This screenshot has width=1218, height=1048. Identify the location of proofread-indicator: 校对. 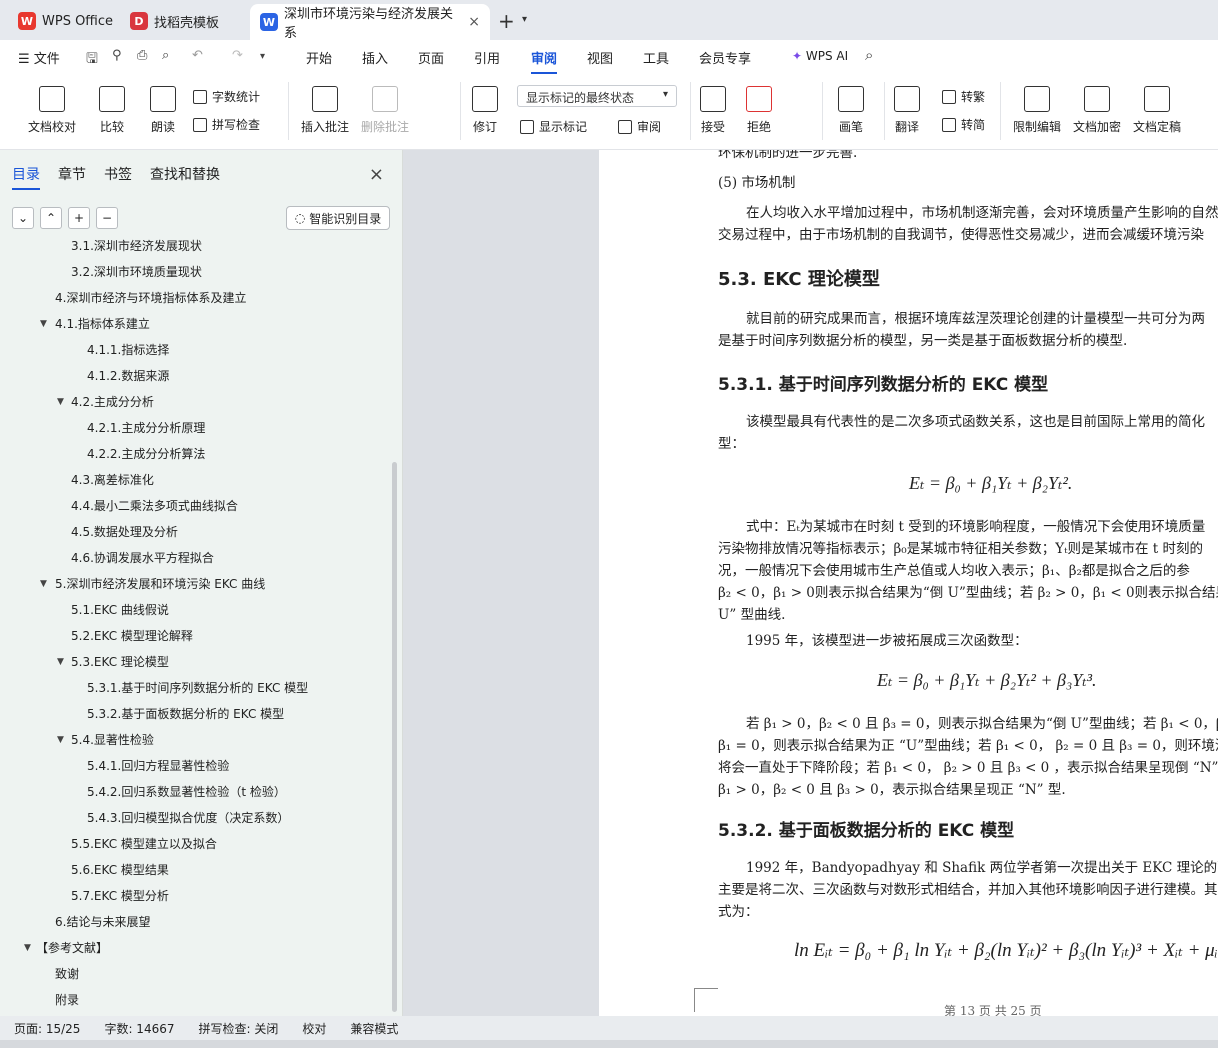
(314, 1028).